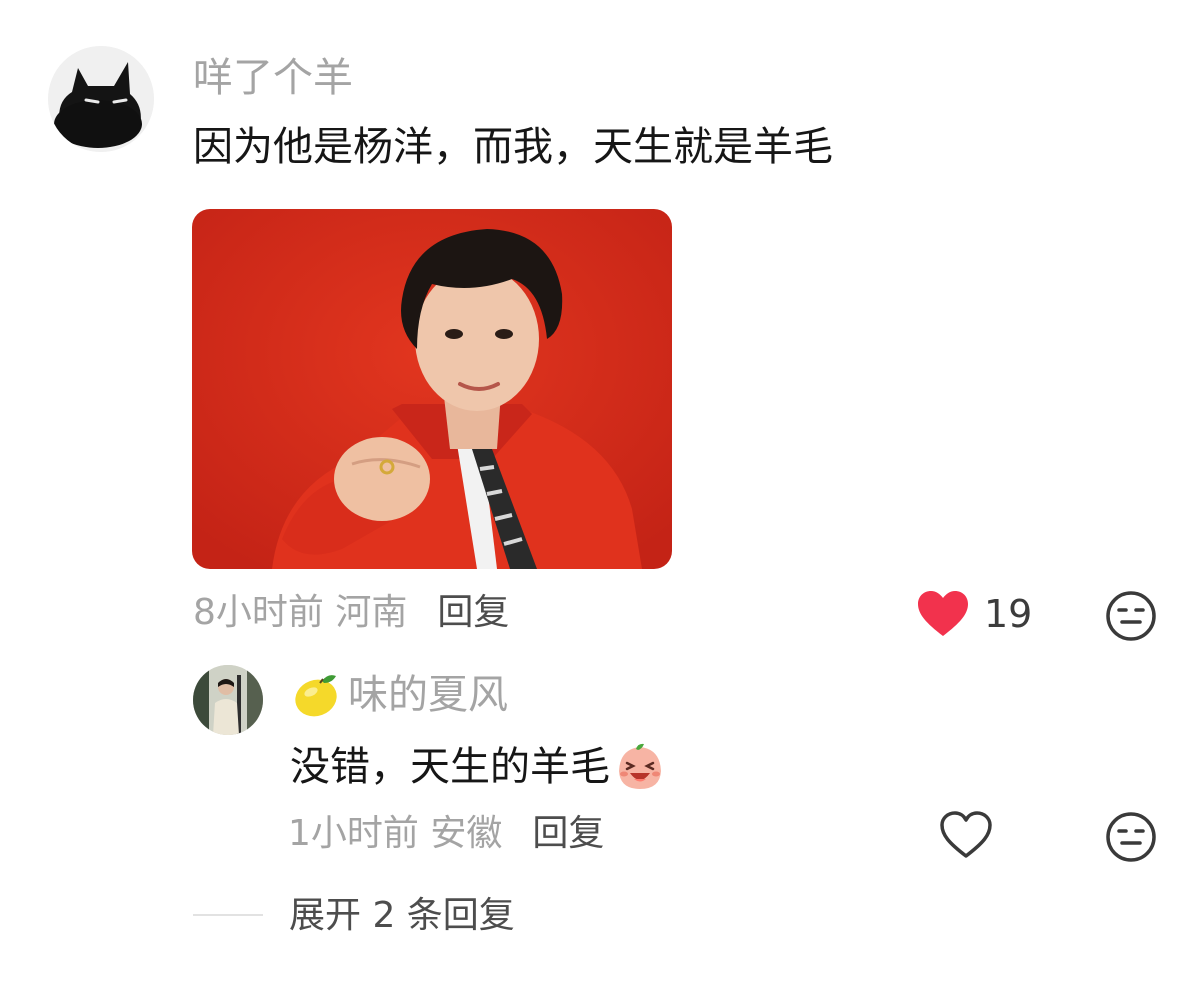 This screenshot has width=1192, height=981. What do you see at coordinates (640, 766) in the screenshot?
I see `laughing-peach-emoji` at bounding box center [640, 766].